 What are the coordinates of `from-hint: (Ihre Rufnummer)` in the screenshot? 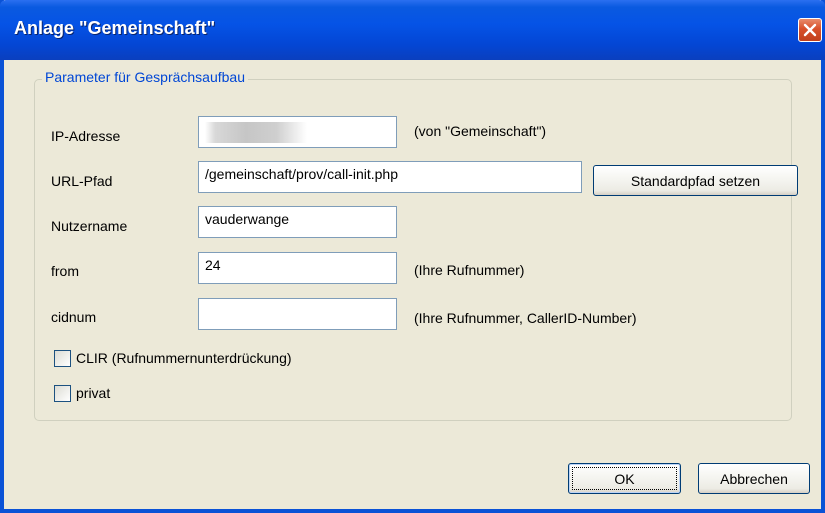 It's located at (469, 270).